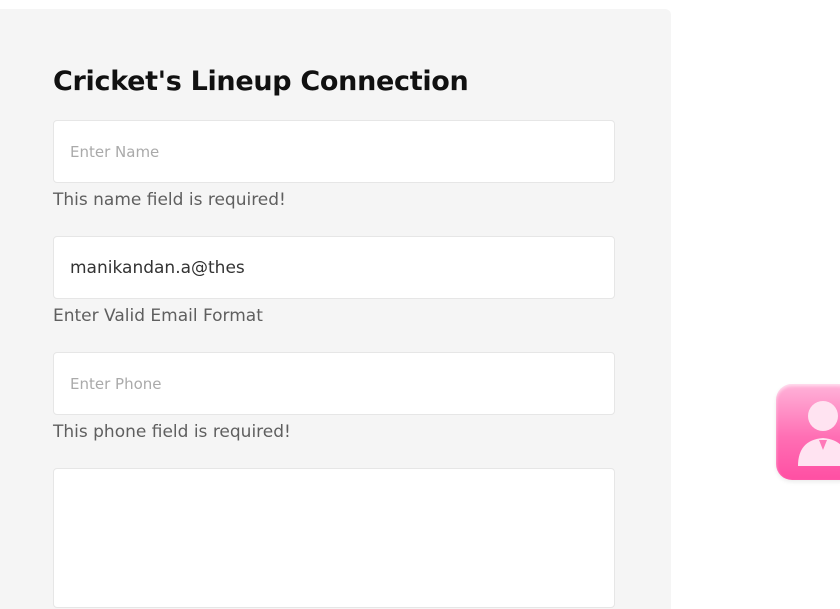 The width and height of the screenshot is (840, 609). I want to click on name-input, so click(334, 151).